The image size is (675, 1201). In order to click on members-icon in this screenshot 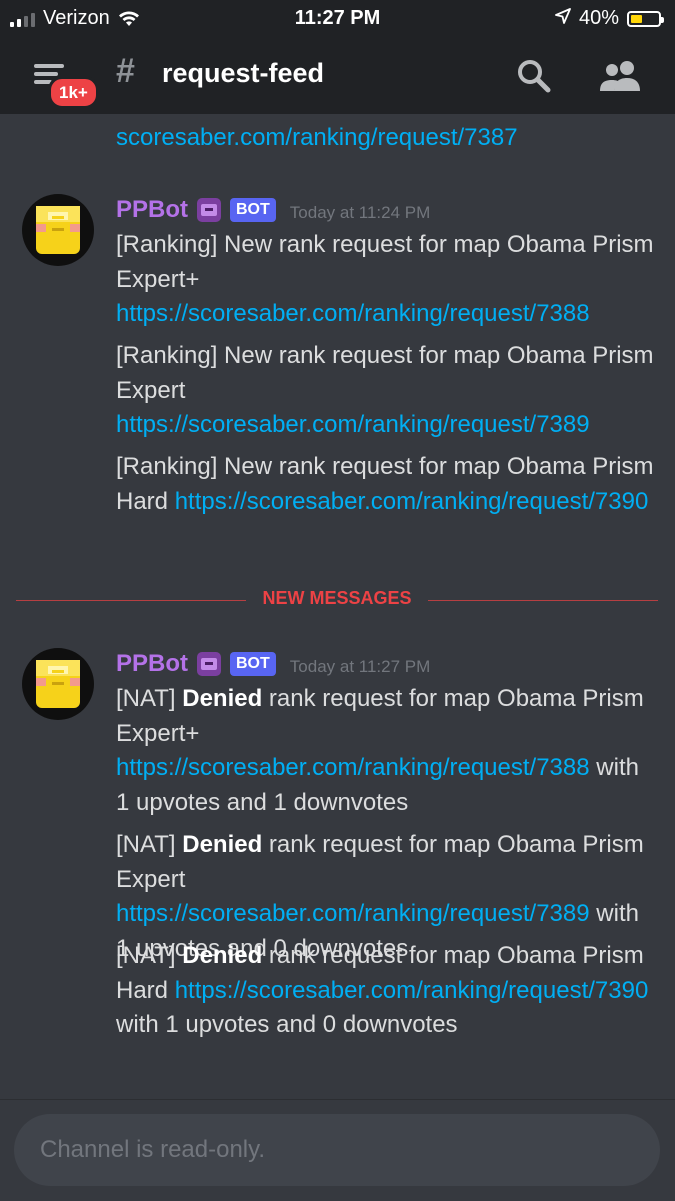, I will do `click(620, 78)`.